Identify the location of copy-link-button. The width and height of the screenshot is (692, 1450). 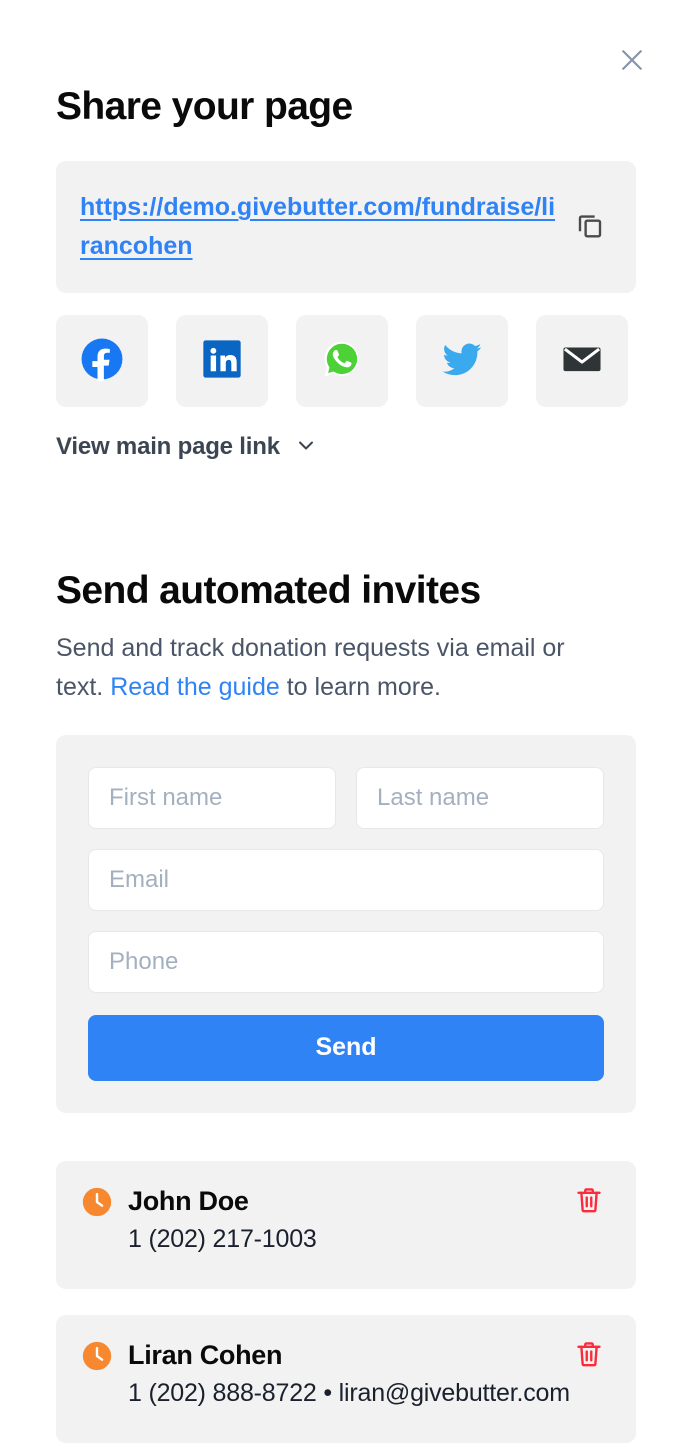
(590, 227).